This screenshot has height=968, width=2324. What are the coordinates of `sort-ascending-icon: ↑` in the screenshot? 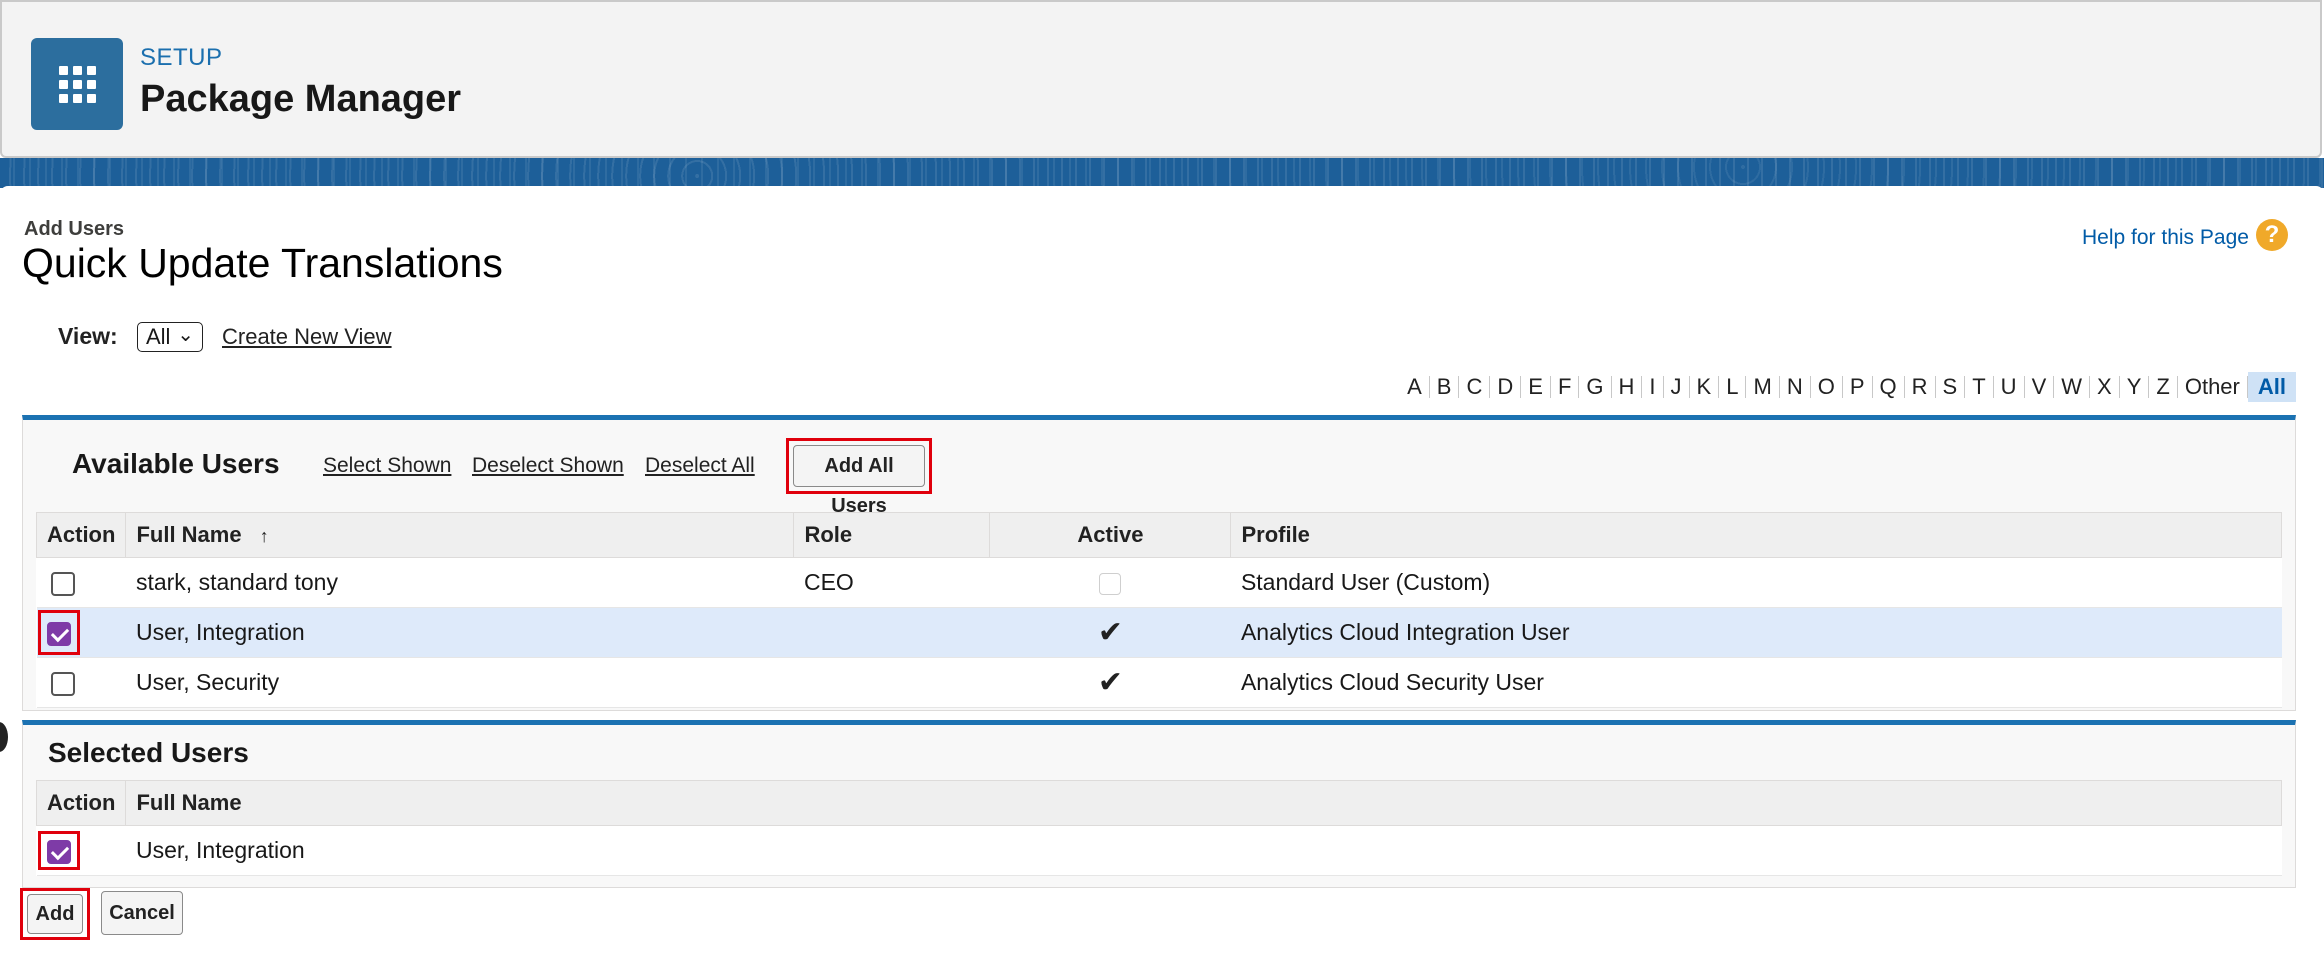 It's located at (264, 536).